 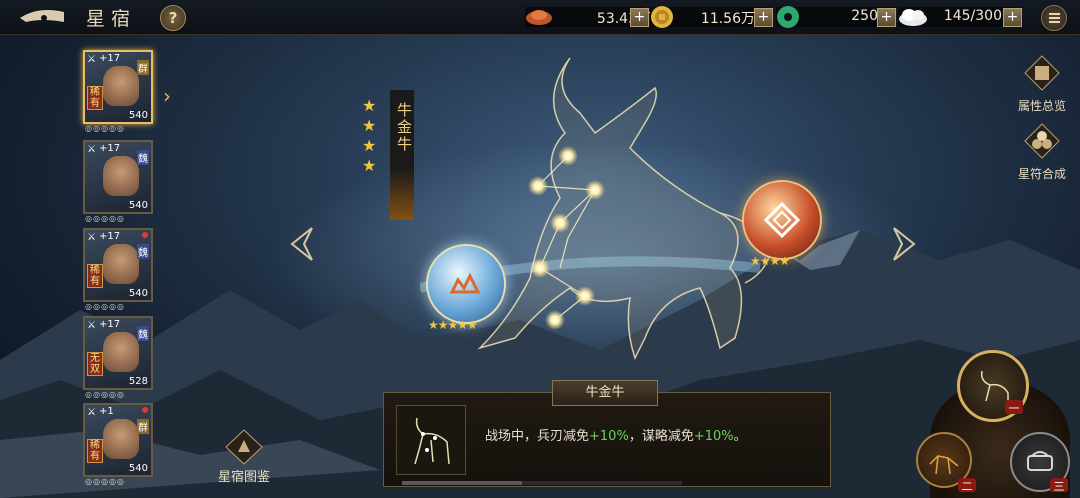 I want to click on gallery-icon, so click(x=244, y=447).